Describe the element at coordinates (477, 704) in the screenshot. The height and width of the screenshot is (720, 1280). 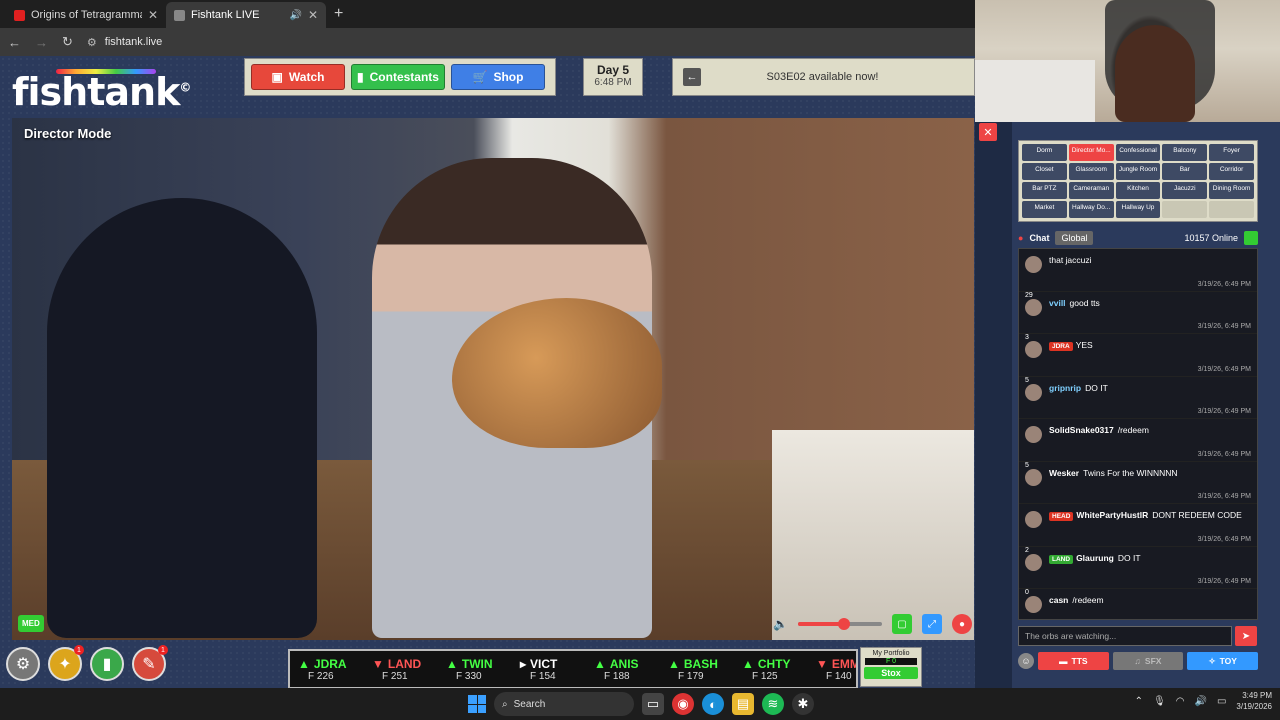
I see `windows-start-icon` at that location.